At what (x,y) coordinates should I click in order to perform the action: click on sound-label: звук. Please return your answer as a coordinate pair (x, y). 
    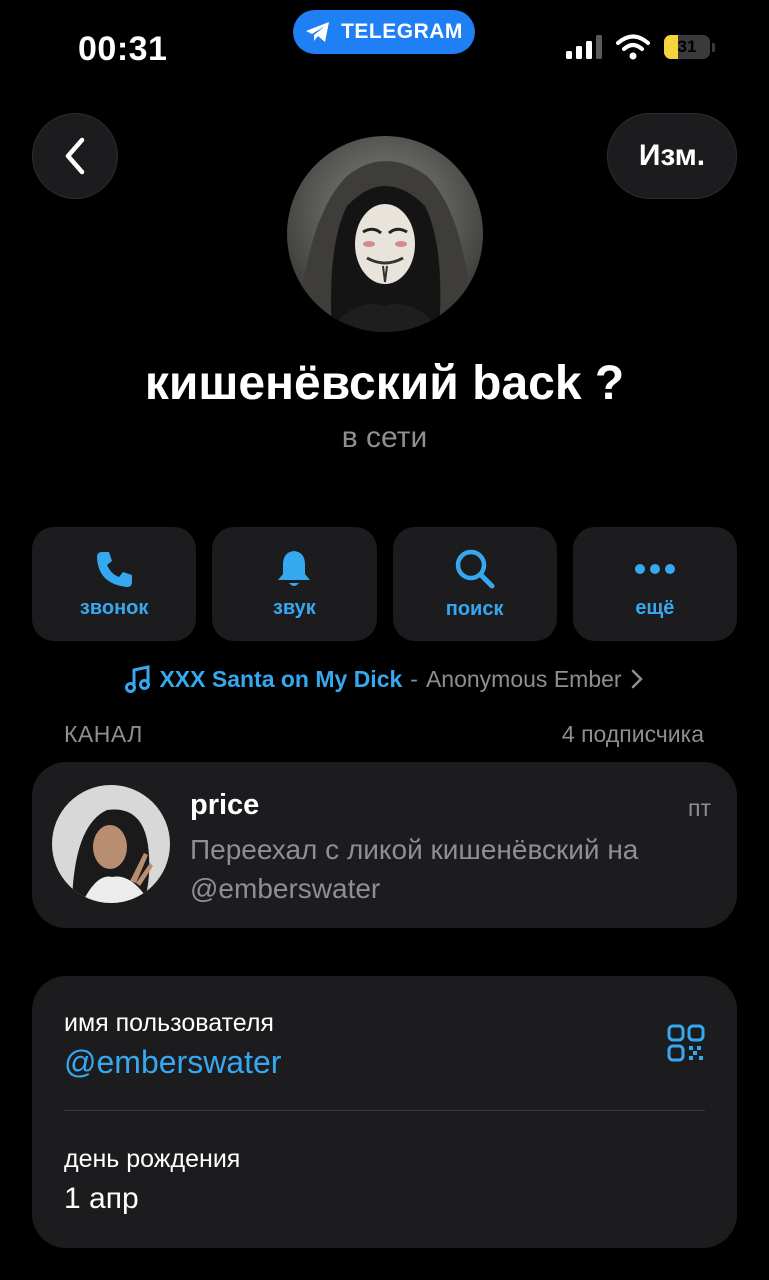
    Looking at the image, I should click on (294, 607).